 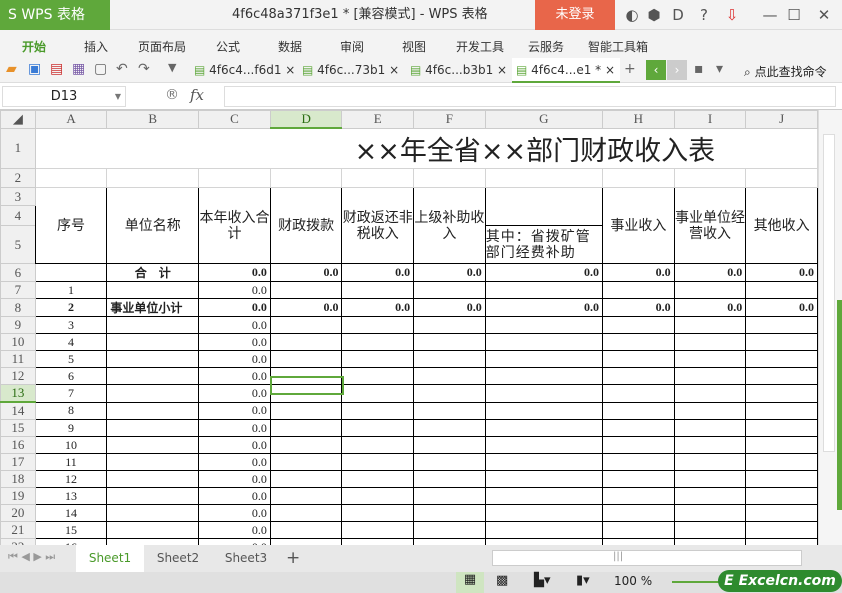 I want to click on header-c: 本年收入合计, so click(x=234, y=225).